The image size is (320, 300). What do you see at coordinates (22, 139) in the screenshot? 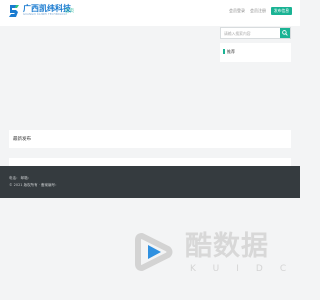
I see `latest-card-title: 最新发布` at bounding box center [22, 139].